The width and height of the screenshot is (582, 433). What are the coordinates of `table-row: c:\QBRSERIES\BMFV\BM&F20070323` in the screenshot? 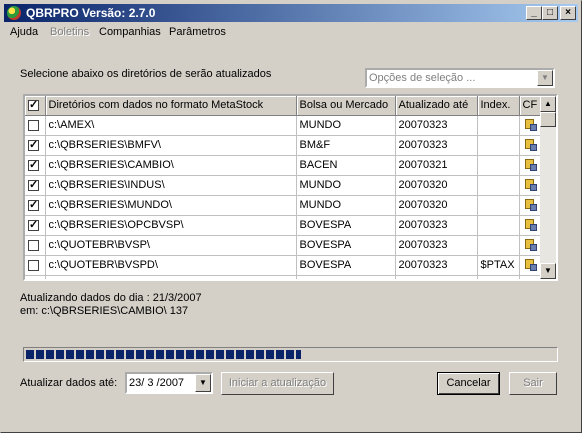 It's located at (283, 145).